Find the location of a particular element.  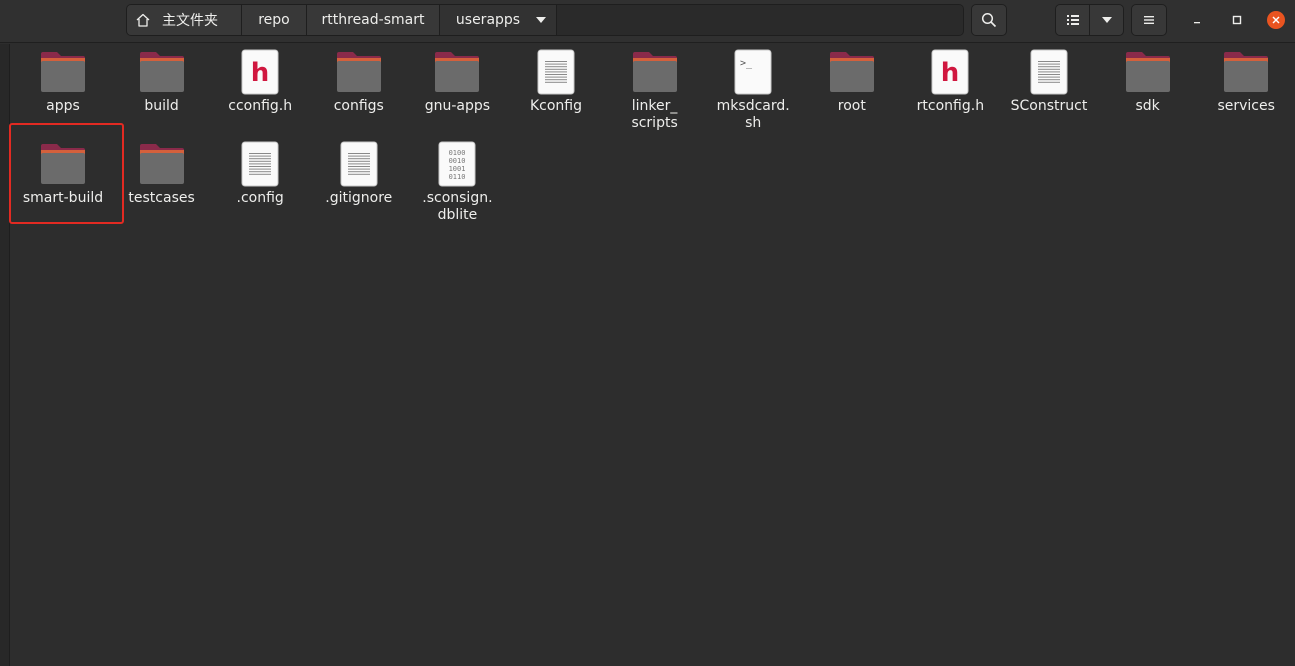

file-item: root is located at coordinates (852, 91).